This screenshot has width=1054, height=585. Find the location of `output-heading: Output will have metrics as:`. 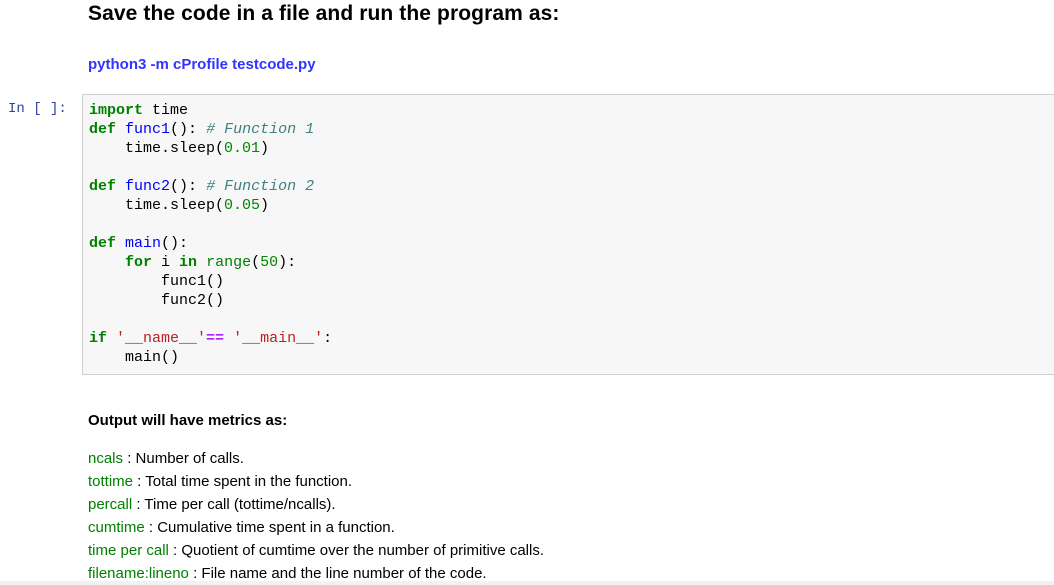

output-heading: Output will have metrics as: is located at coordinates (188, 420).